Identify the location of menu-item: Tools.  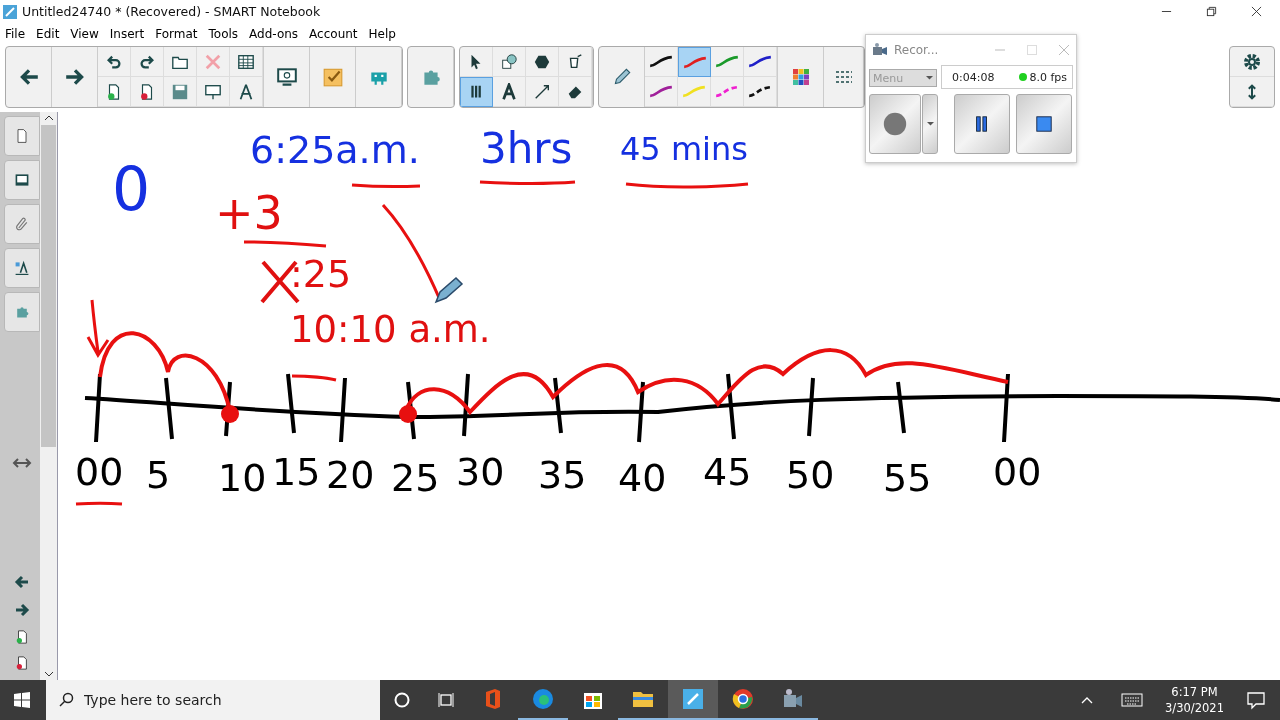
(223, 33).